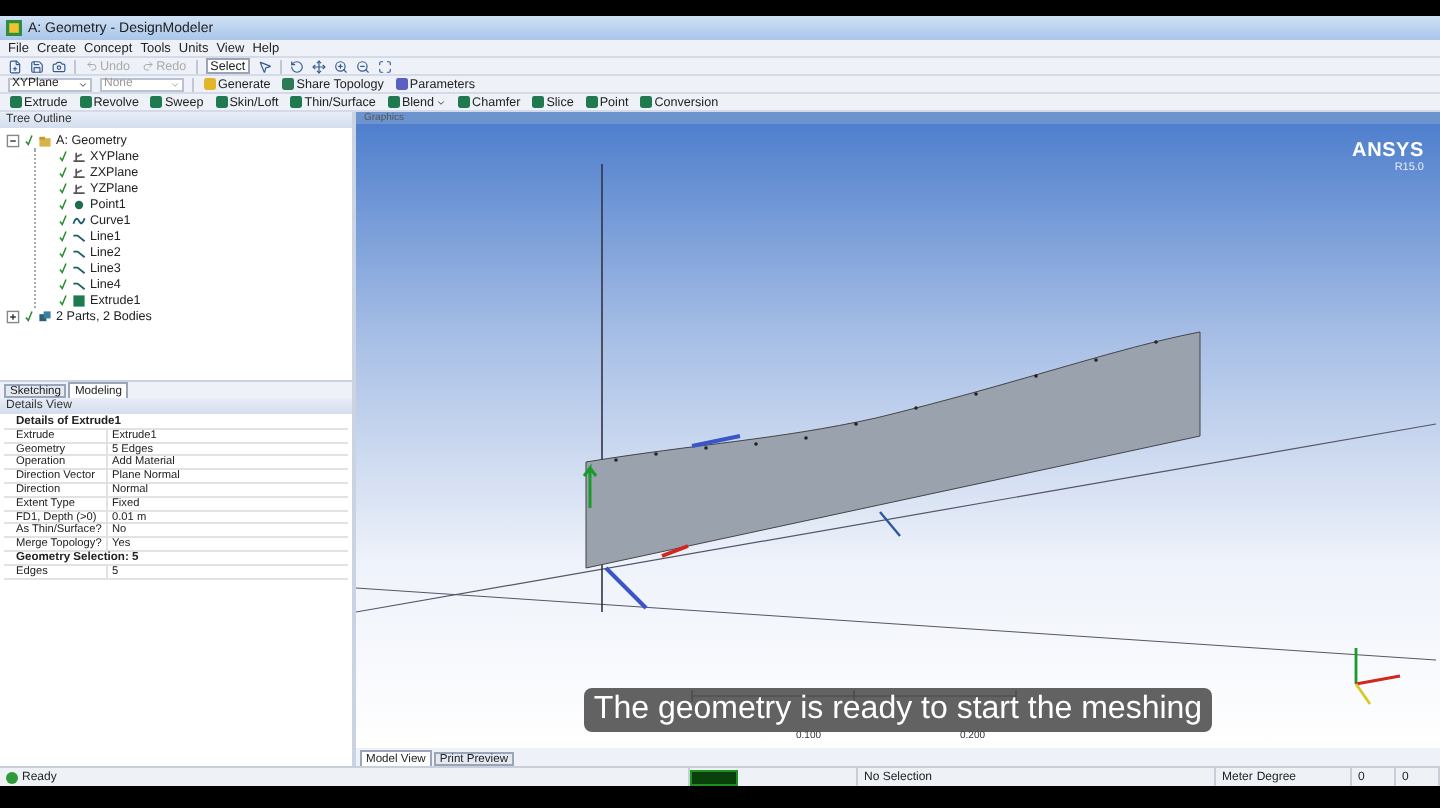  I want to click on logo-text: ANSYS, so click(1388, 151).